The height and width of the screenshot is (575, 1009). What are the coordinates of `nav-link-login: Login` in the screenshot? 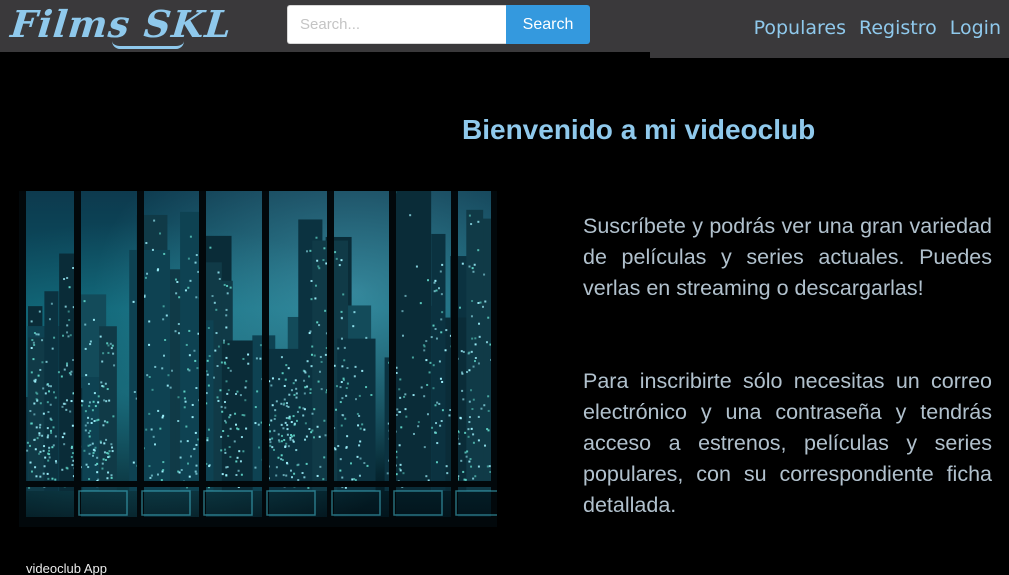 It's located at (975, 28).